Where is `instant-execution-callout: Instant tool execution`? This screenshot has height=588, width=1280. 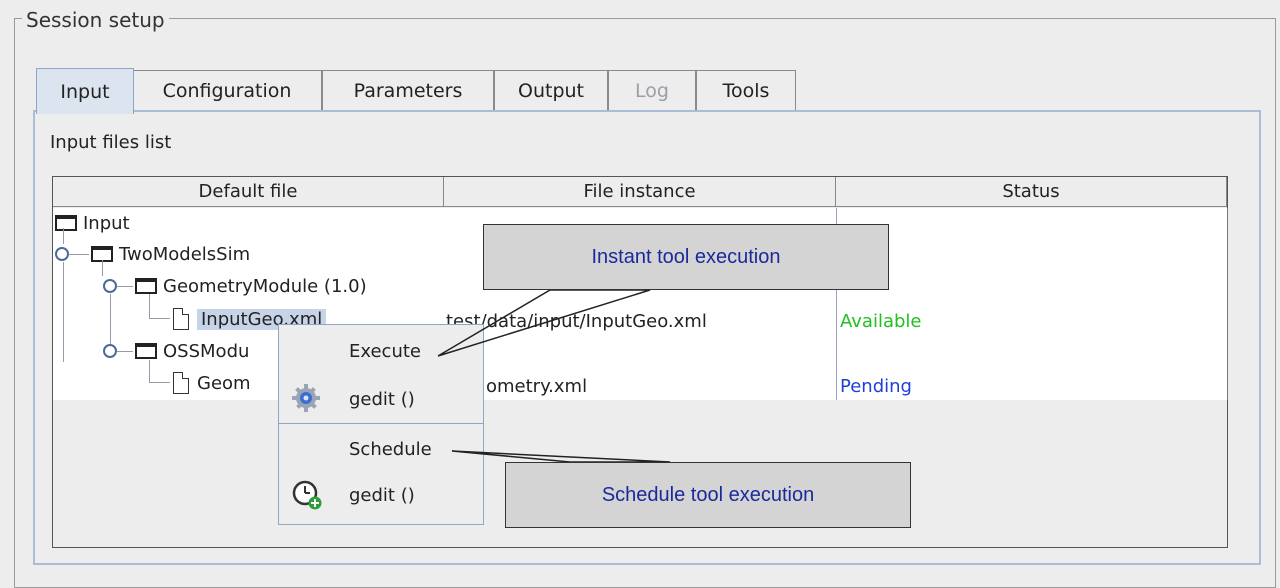
instant-execution-callout: Instant tool execution is located at coordinates (686, 257).